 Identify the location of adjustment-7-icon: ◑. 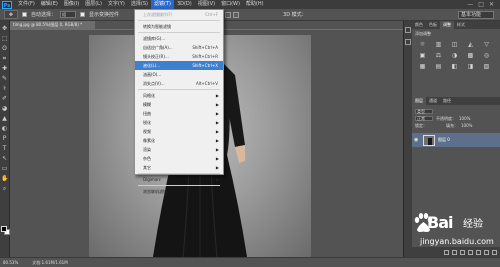
(454, 55).